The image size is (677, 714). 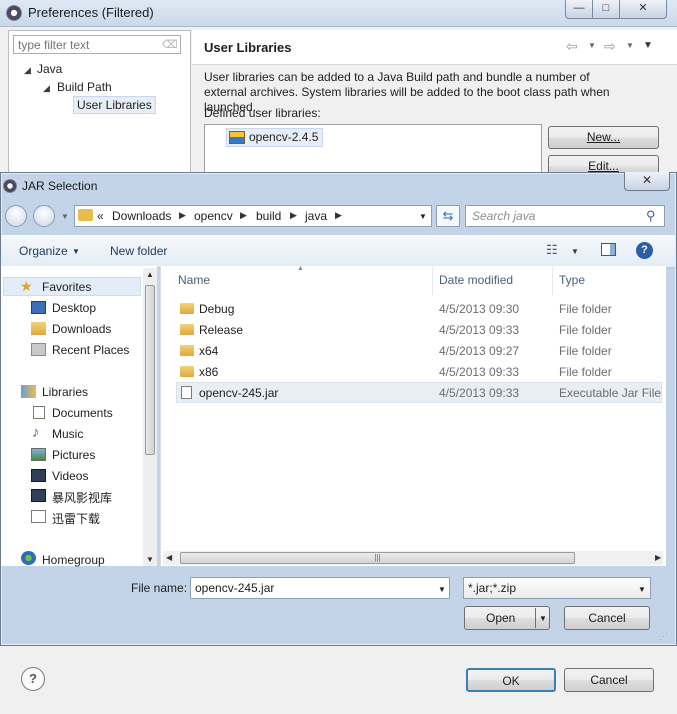 What do you see at coordinates (16, 216) in the screenshot?
I see `back-button` at bounding box center [16, 216].